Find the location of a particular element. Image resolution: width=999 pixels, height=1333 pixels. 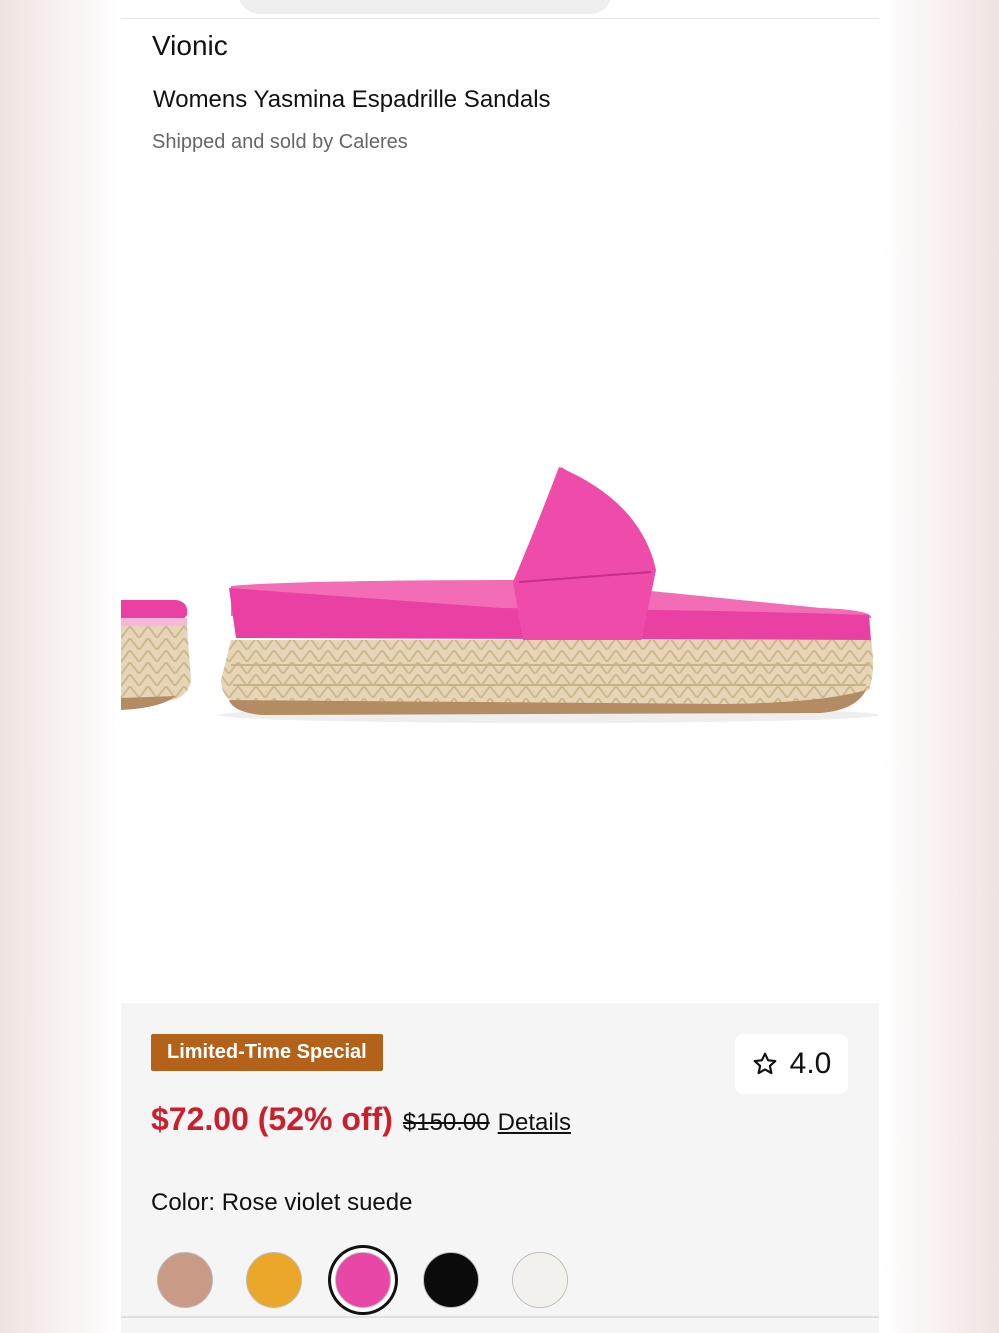

price-details-link: Details is located at coordinates (534, 1123).